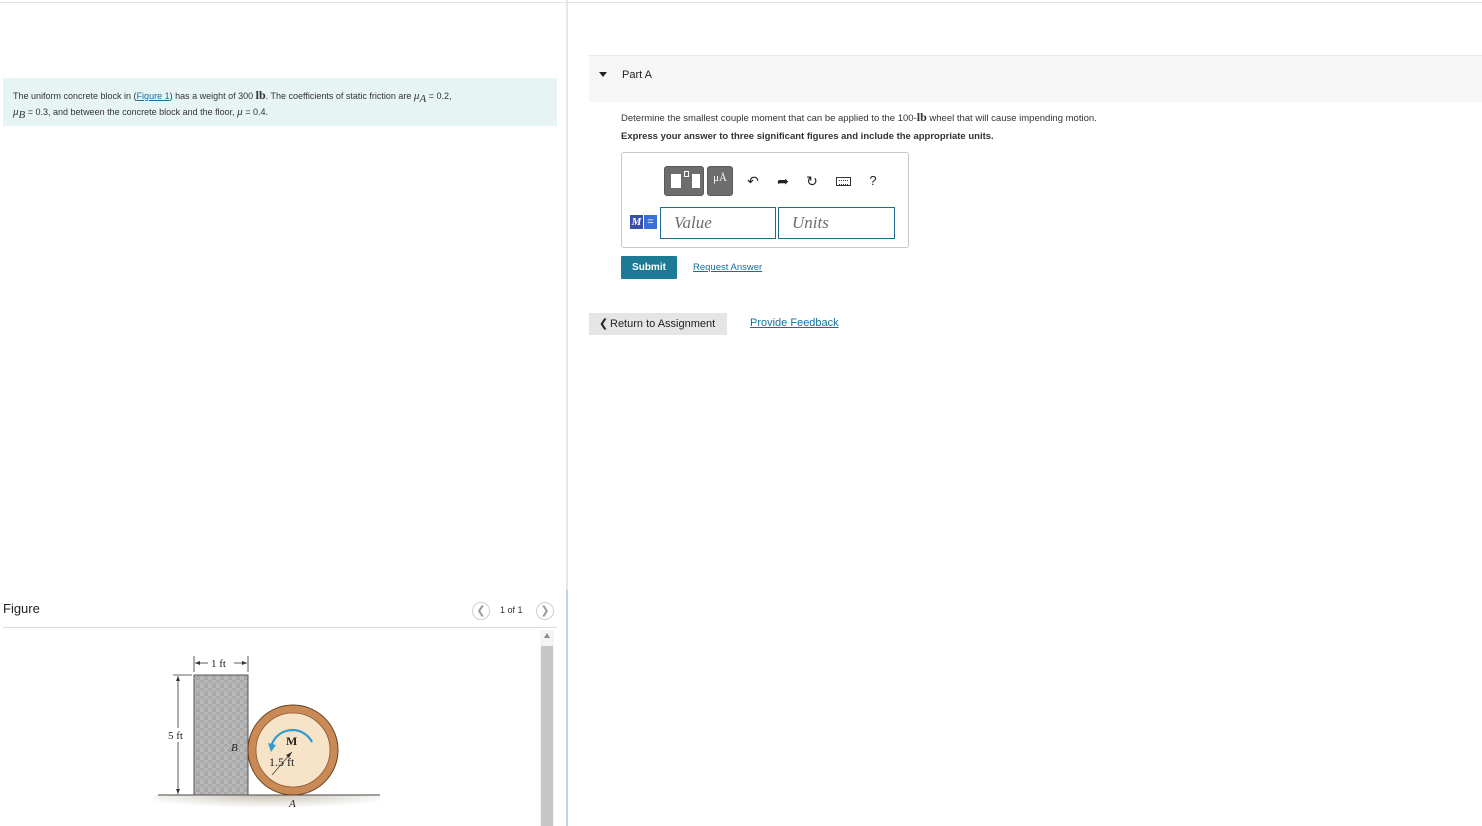  Describe the element at coordinates (753, 181) in the screenshot. I see `undo-icon: ↶` at that location.